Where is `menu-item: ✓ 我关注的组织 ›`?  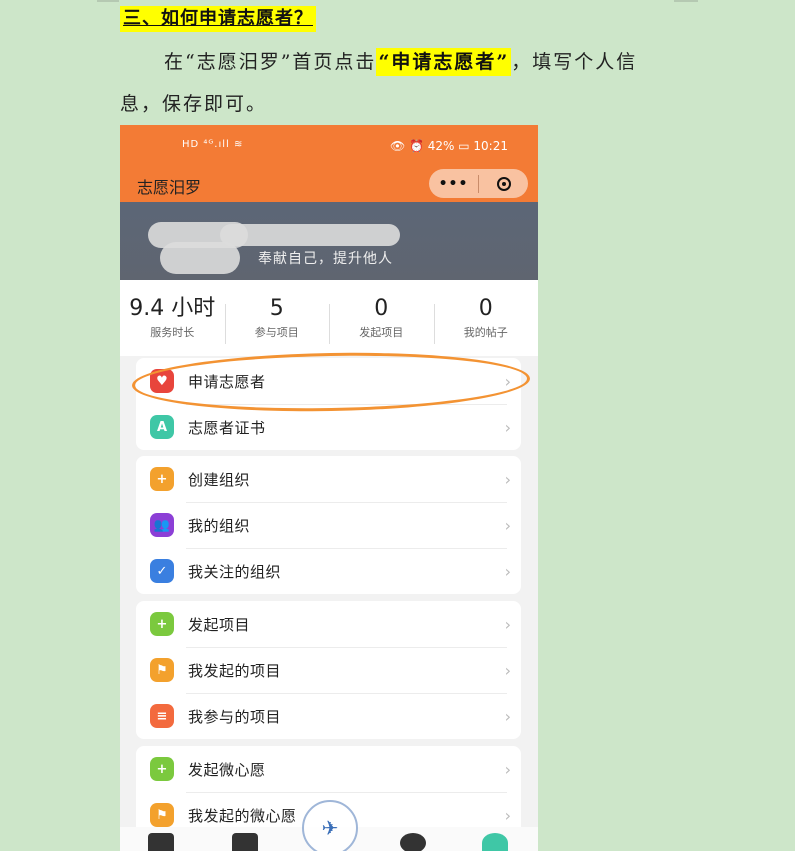 menu-item: ✓ 我关注的组织 › is located at coordinates (328, 571).